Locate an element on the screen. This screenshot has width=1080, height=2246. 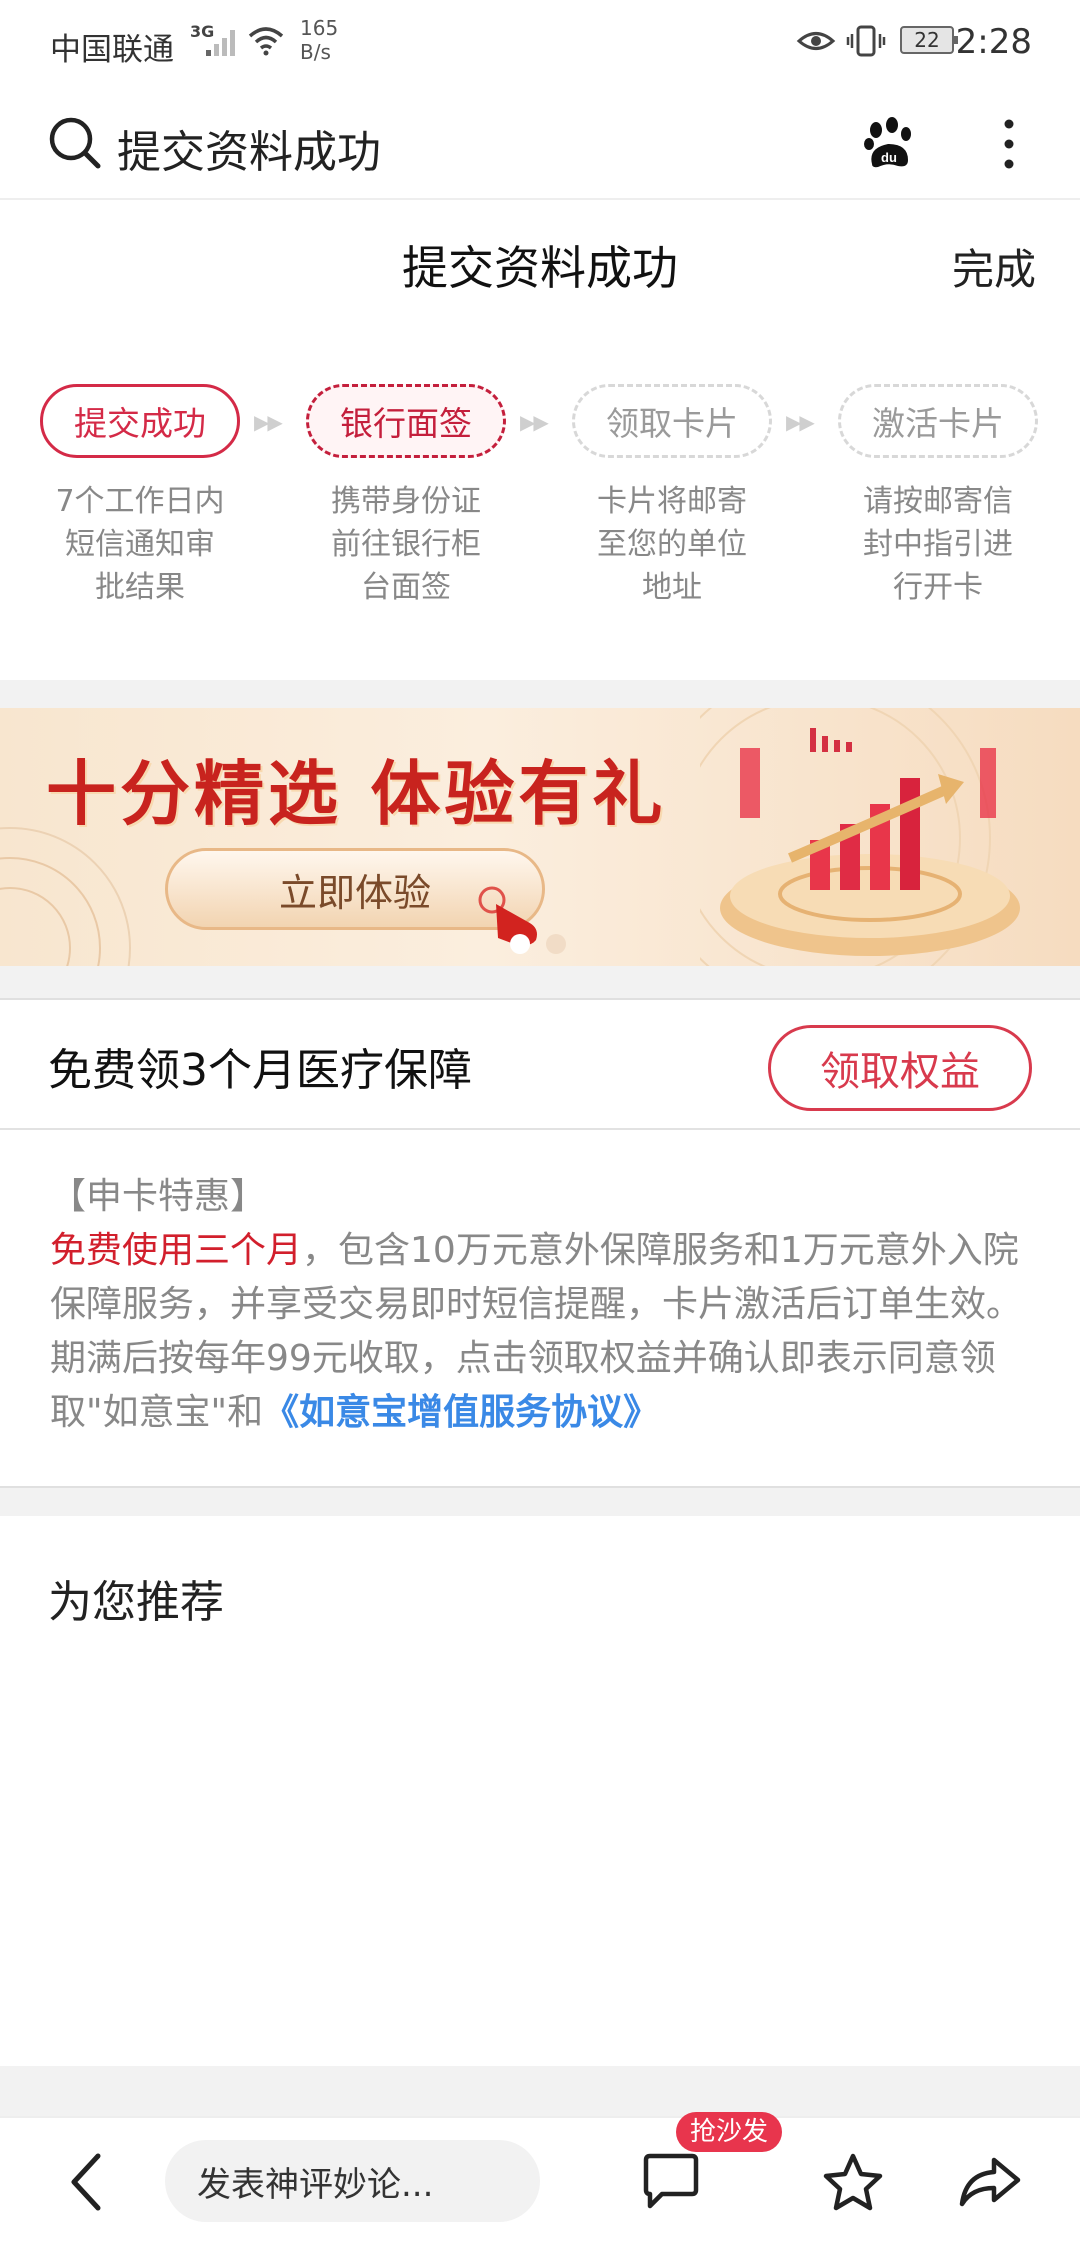
carousel-dot-active is located at coordinates (520, 944).